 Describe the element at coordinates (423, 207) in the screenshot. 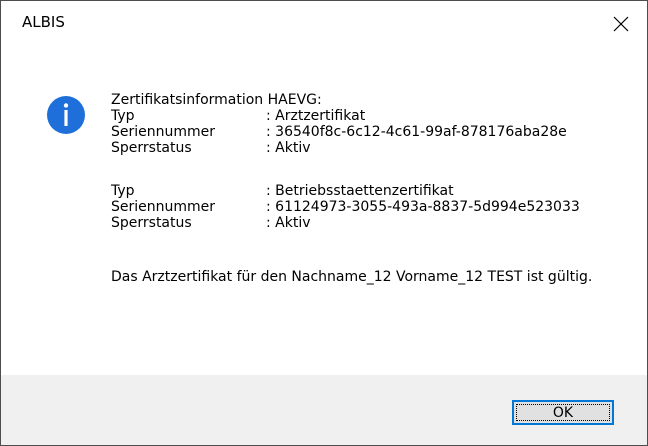

I see `row-value: : 61124973-3055-493a-8837-5d994e523033` at that location.